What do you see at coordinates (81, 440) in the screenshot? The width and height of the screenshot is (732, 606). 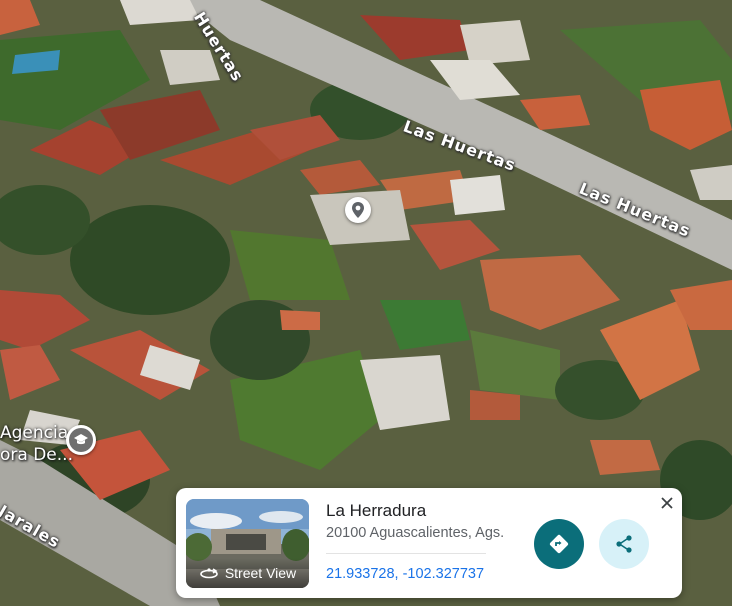 I see `school-poi-icon` at bounding box center [81, 440].